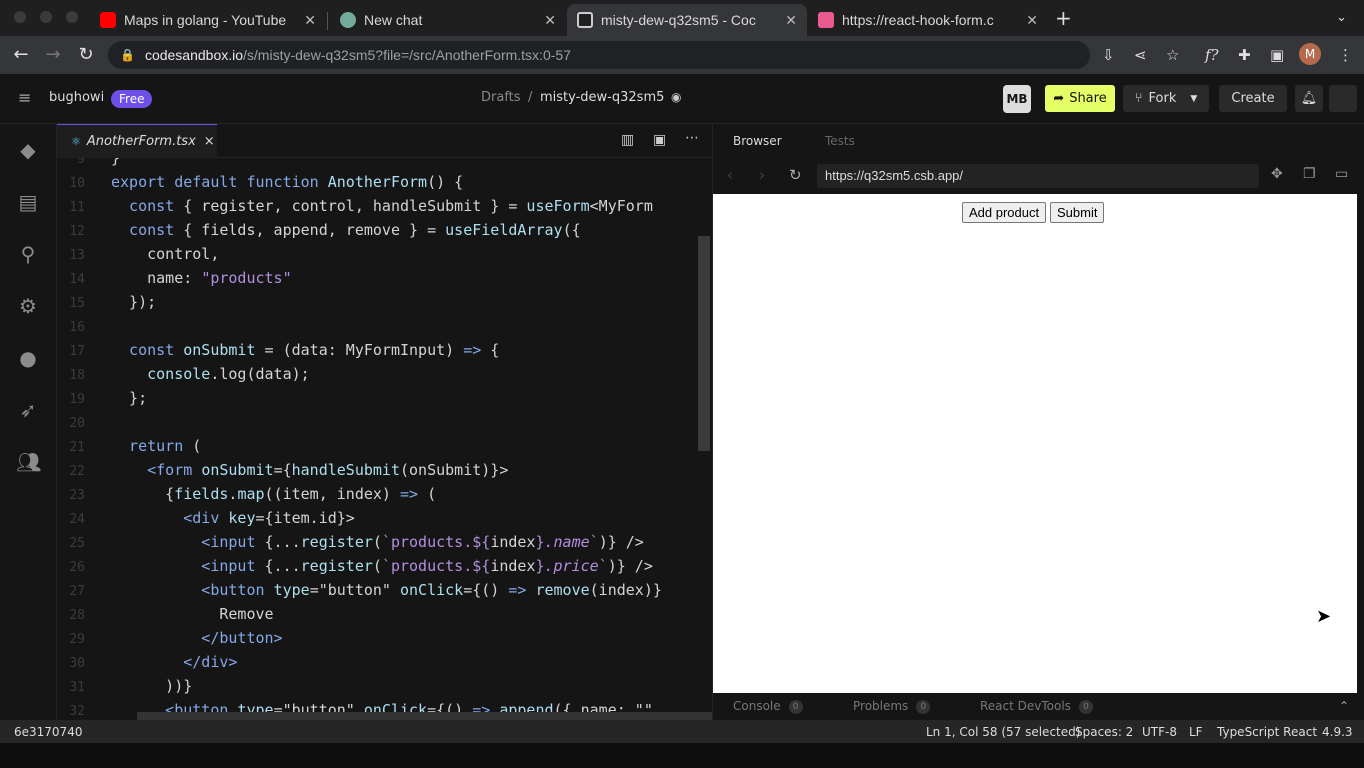  I want to click on vertical-scrollbar, so click(704, 343).